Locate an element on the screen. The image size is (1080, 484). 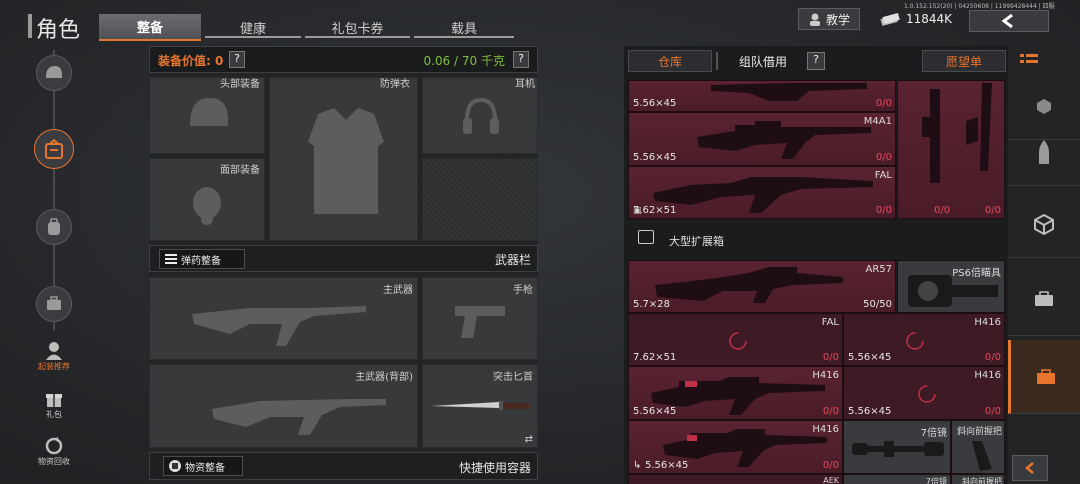
helmet-icon is located at coordinates (54, 72).